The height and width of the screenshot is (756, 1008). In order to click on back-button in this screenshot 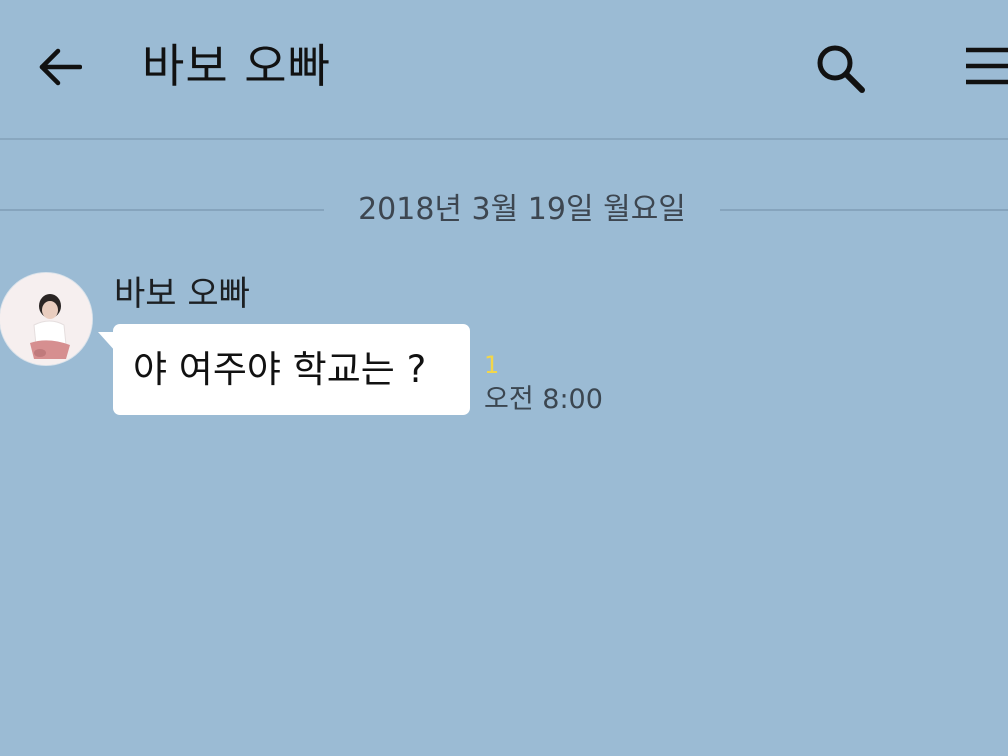, I will do `click(58, 67)`.